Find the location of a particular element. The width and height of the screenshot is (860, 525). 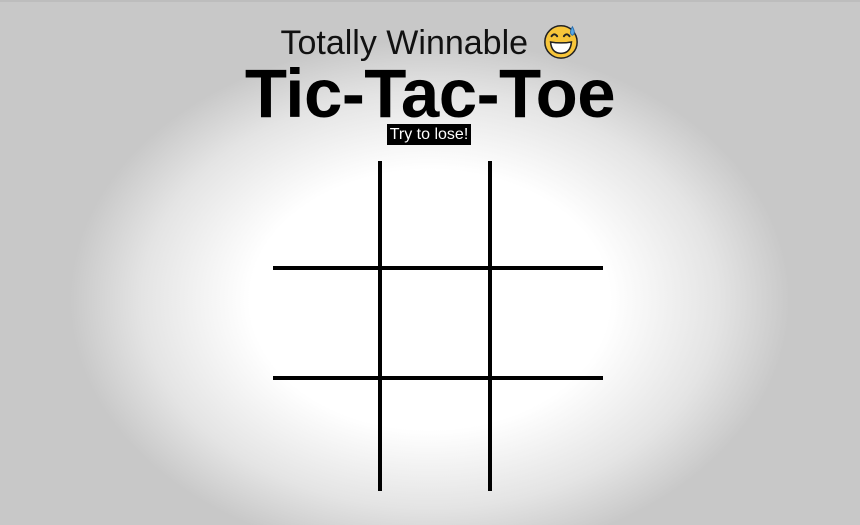

tagline-wrap: Try to lose! is located at coordinates (430, 134).